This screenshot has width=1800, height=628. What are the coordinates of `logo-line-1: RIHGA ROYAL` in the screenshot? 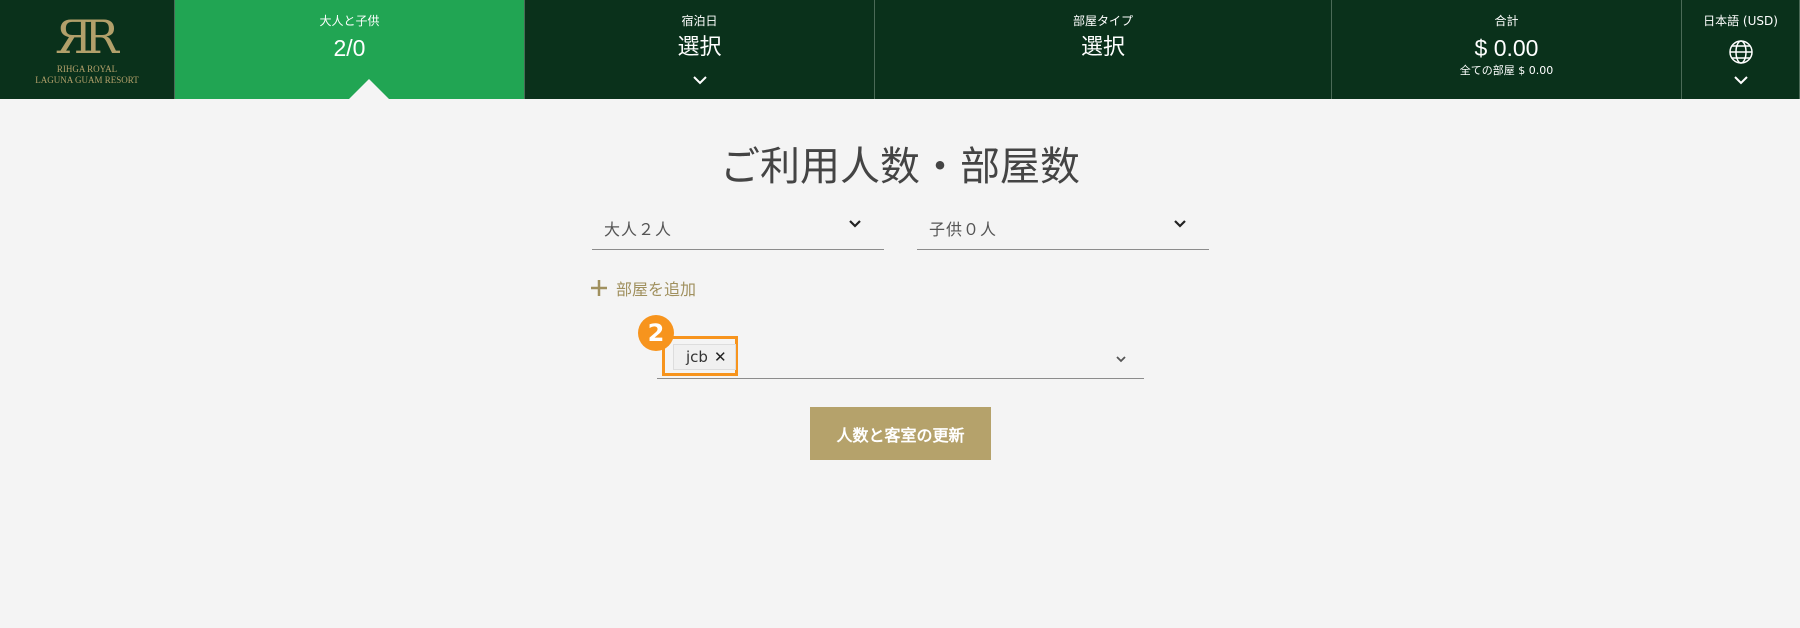 It's located at (87, 68).